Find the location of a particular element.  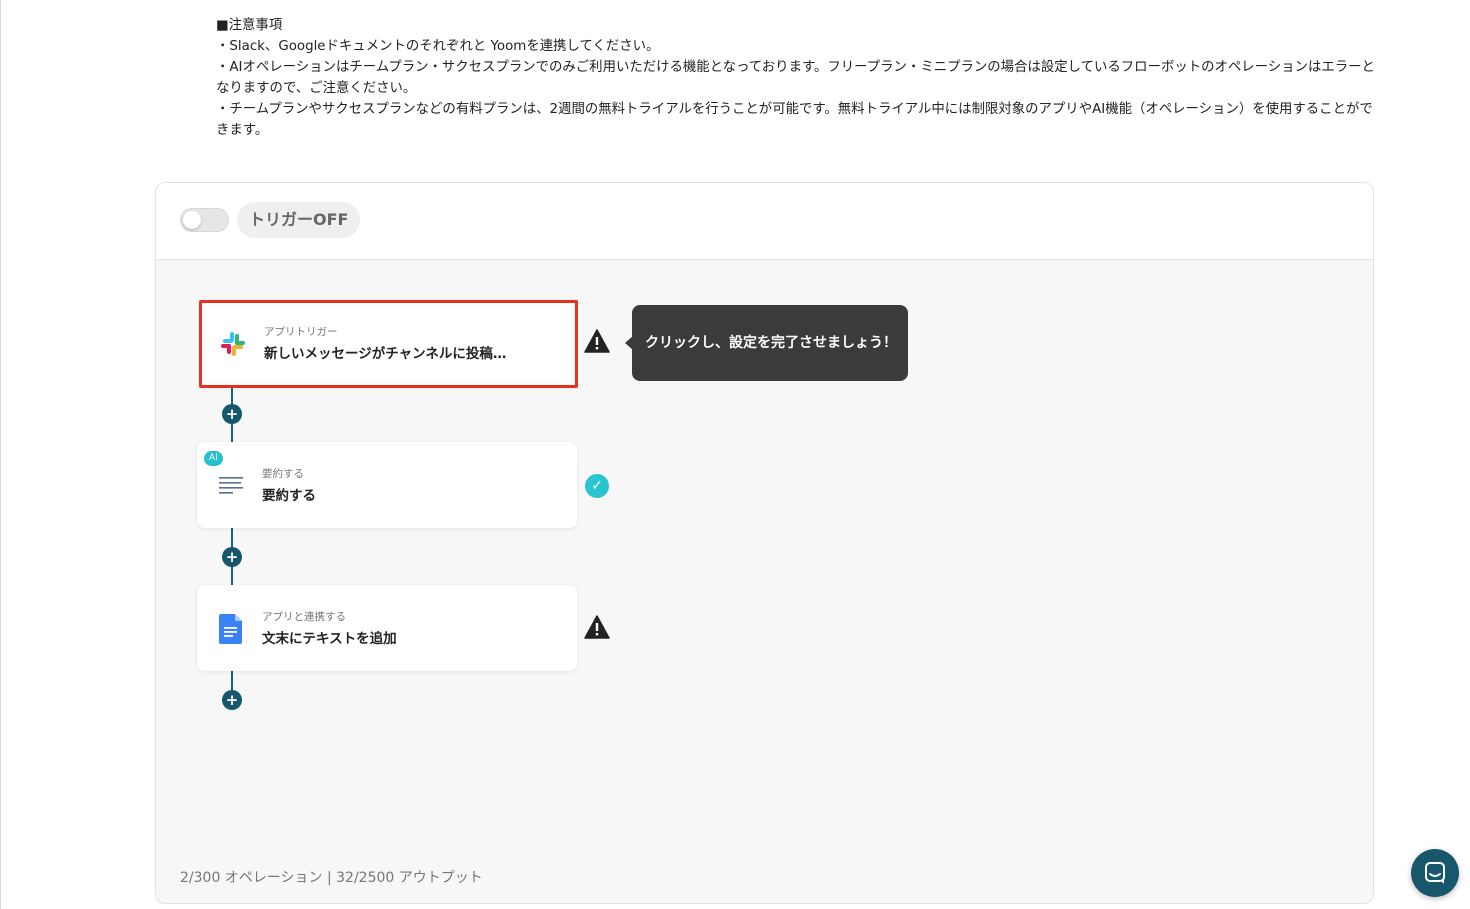

google-docs-icon is located at coordinates (233, 629).